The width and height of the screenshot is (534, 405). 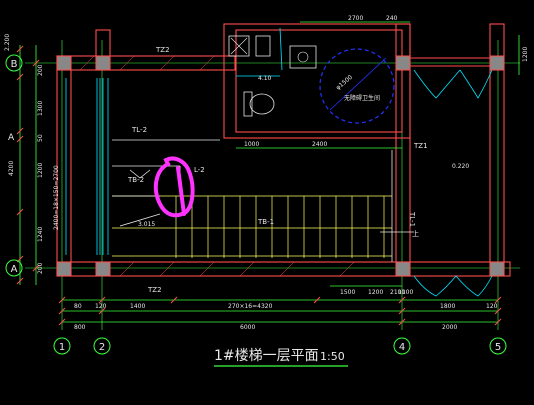 I want to click on dim-left-5: 1240, so click(x=40, y=234).